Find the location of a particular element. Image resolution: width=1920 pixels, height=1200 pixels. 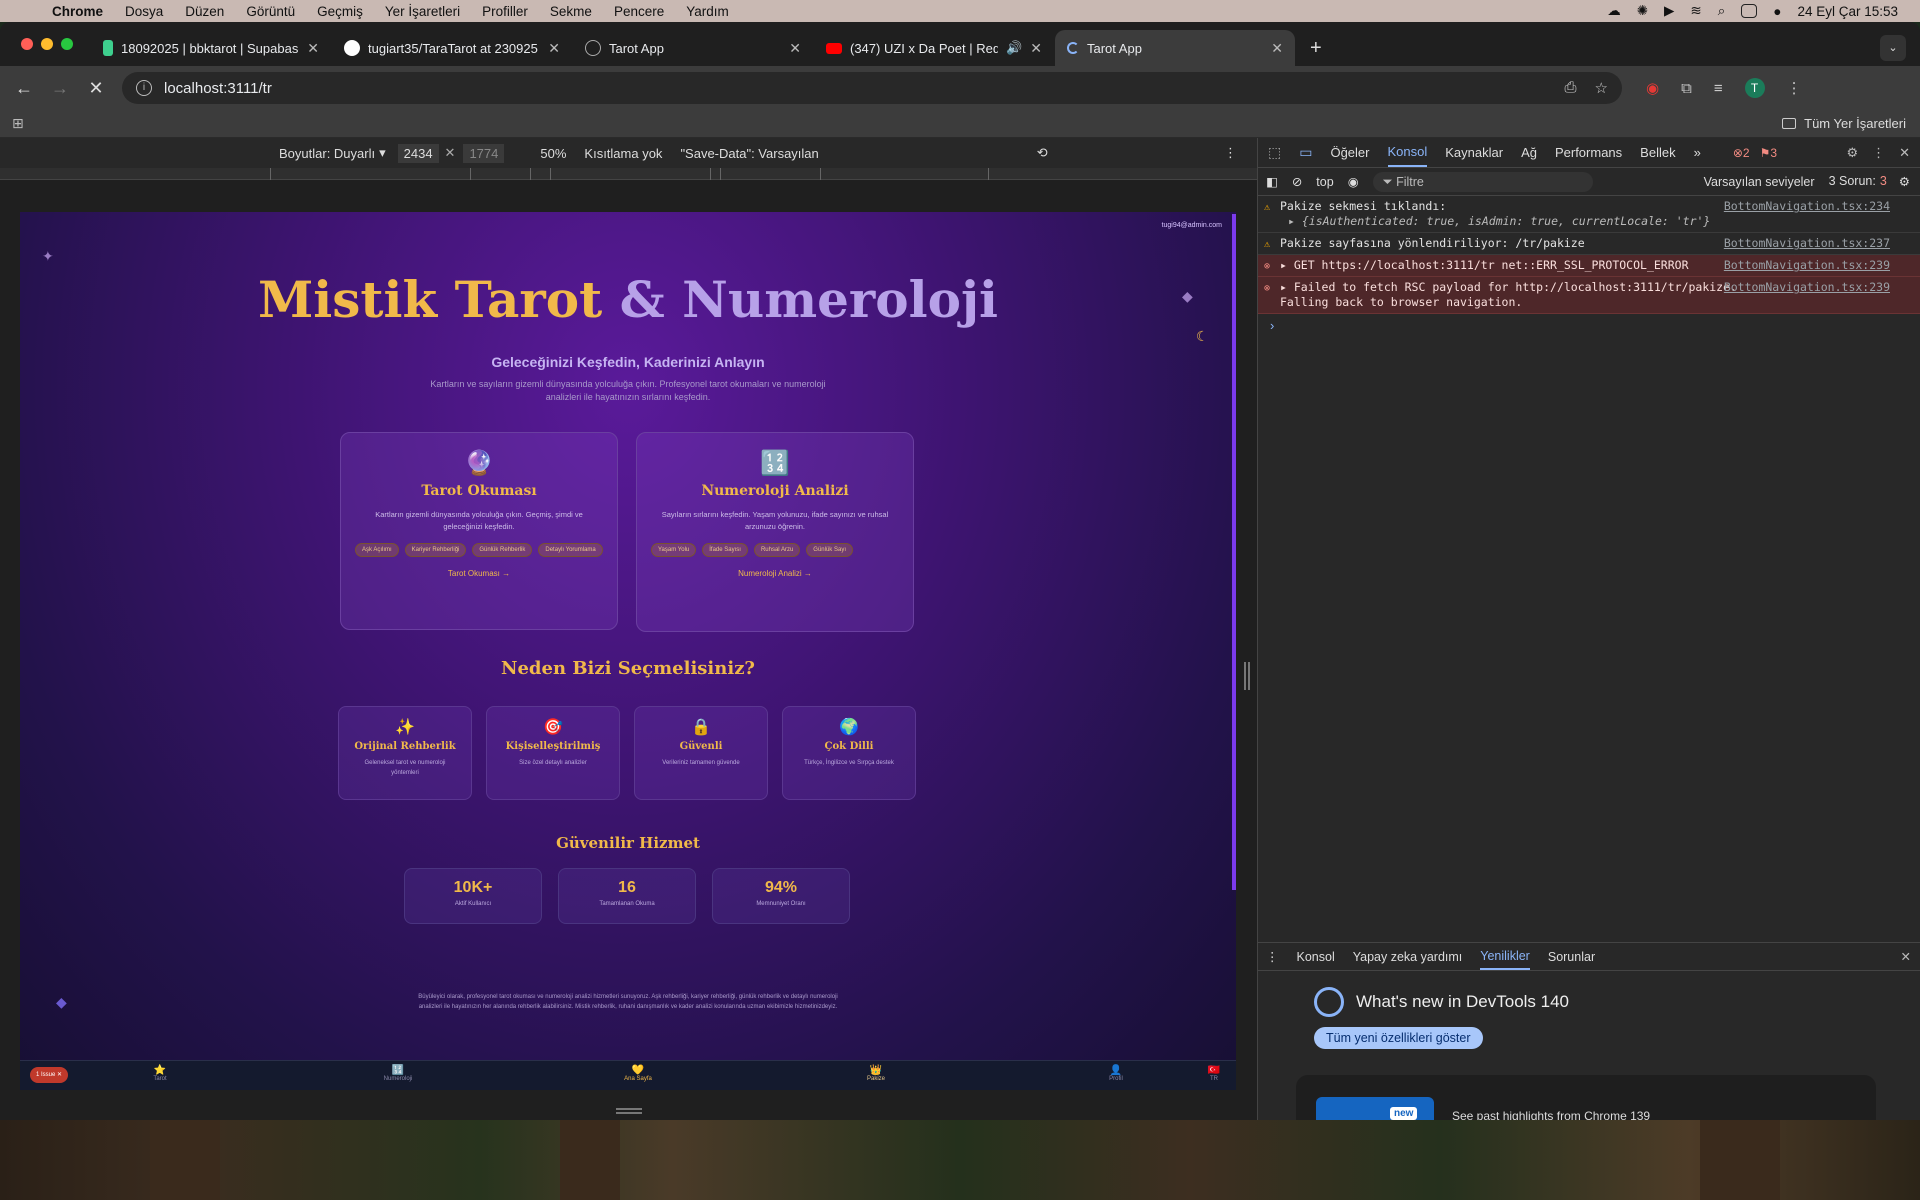

clear-console-icon: ⊘ is located at coordinates (1297, 181).